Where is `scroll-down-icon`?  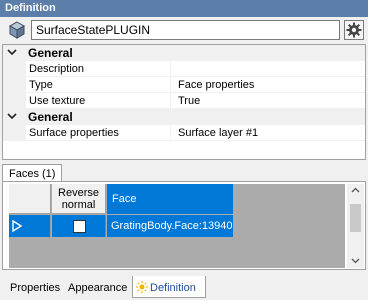
scroll-down-icon is located at coordinates (355, 261).